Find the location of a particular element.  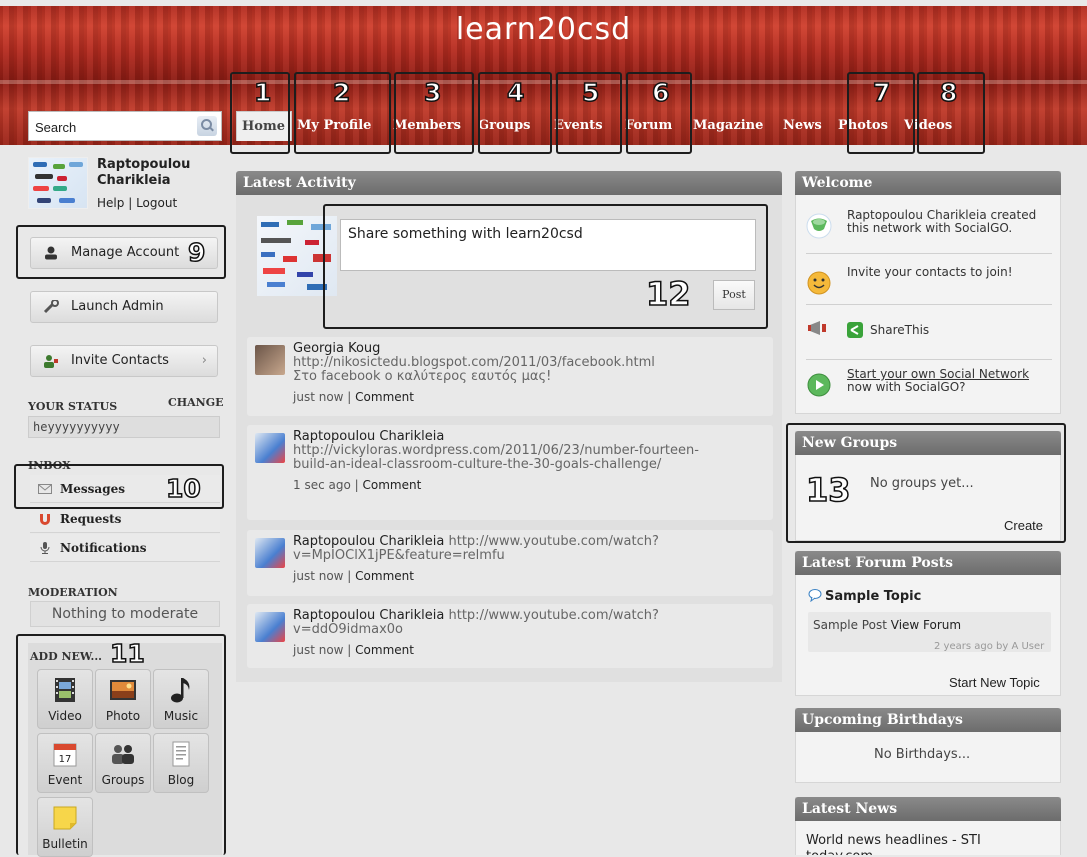

socialgo-icon is located at coordinates (819, 226).